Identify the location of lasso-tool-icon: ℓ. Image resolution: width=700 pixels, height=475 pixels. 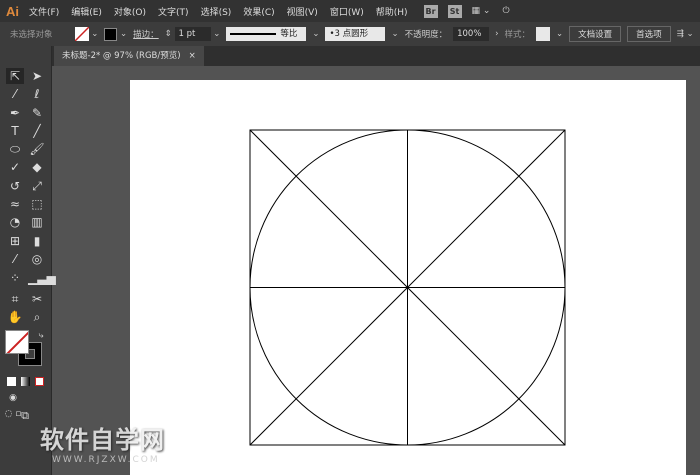
(37, 94).